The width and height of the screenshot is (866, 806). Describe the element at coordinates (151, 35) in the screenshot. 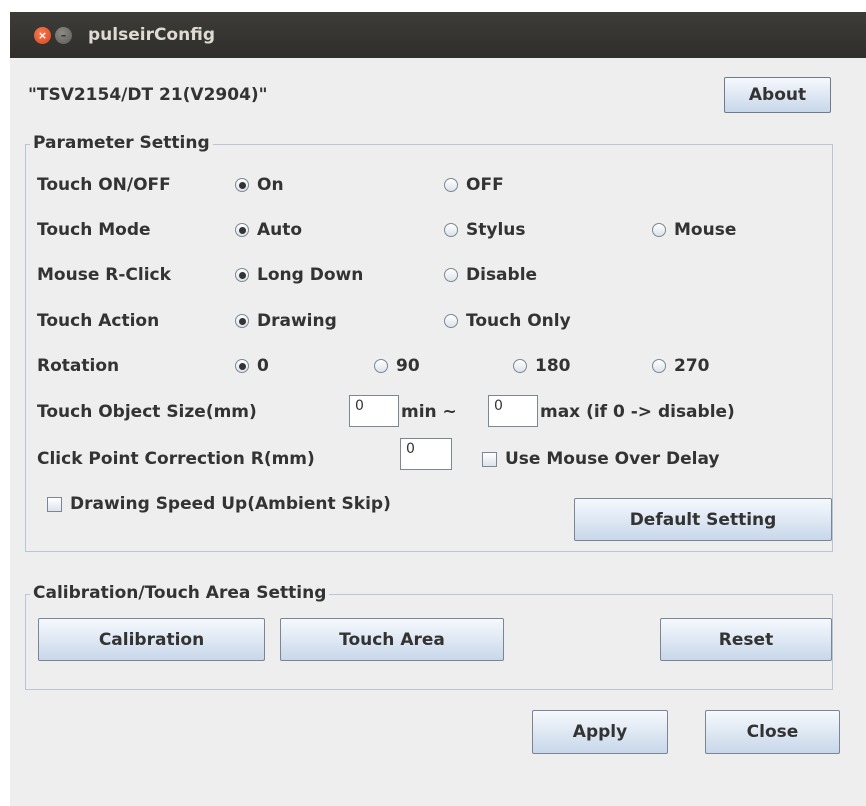

I see `window-title: pulseirConfig` at that location.